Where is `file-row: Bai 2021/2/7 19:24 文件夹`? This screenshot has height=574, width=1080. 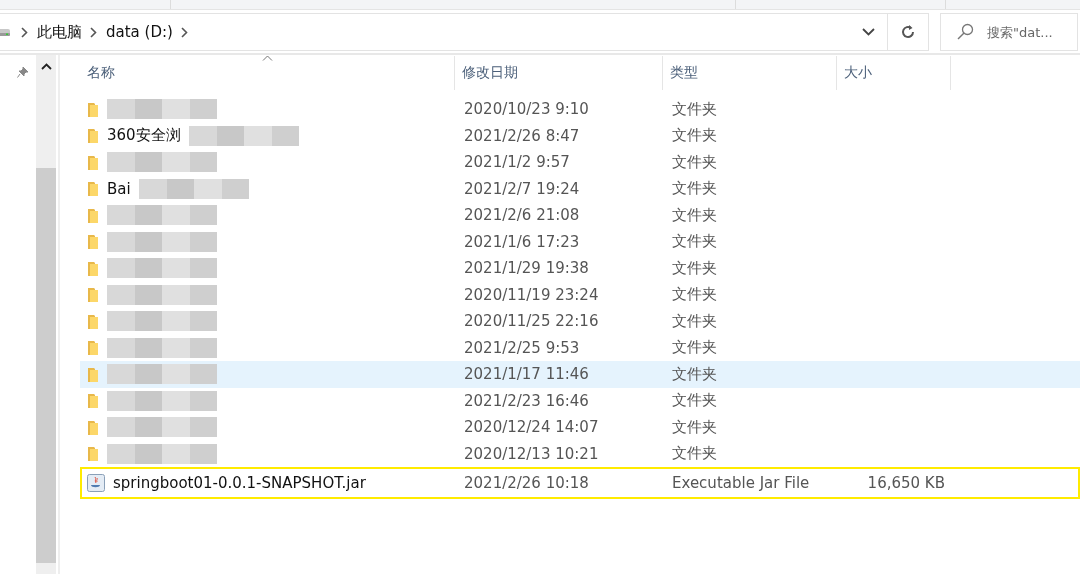 file-row: Bai 2021/2/7 19:24 文件夹 is located at coordinates (580, 188).